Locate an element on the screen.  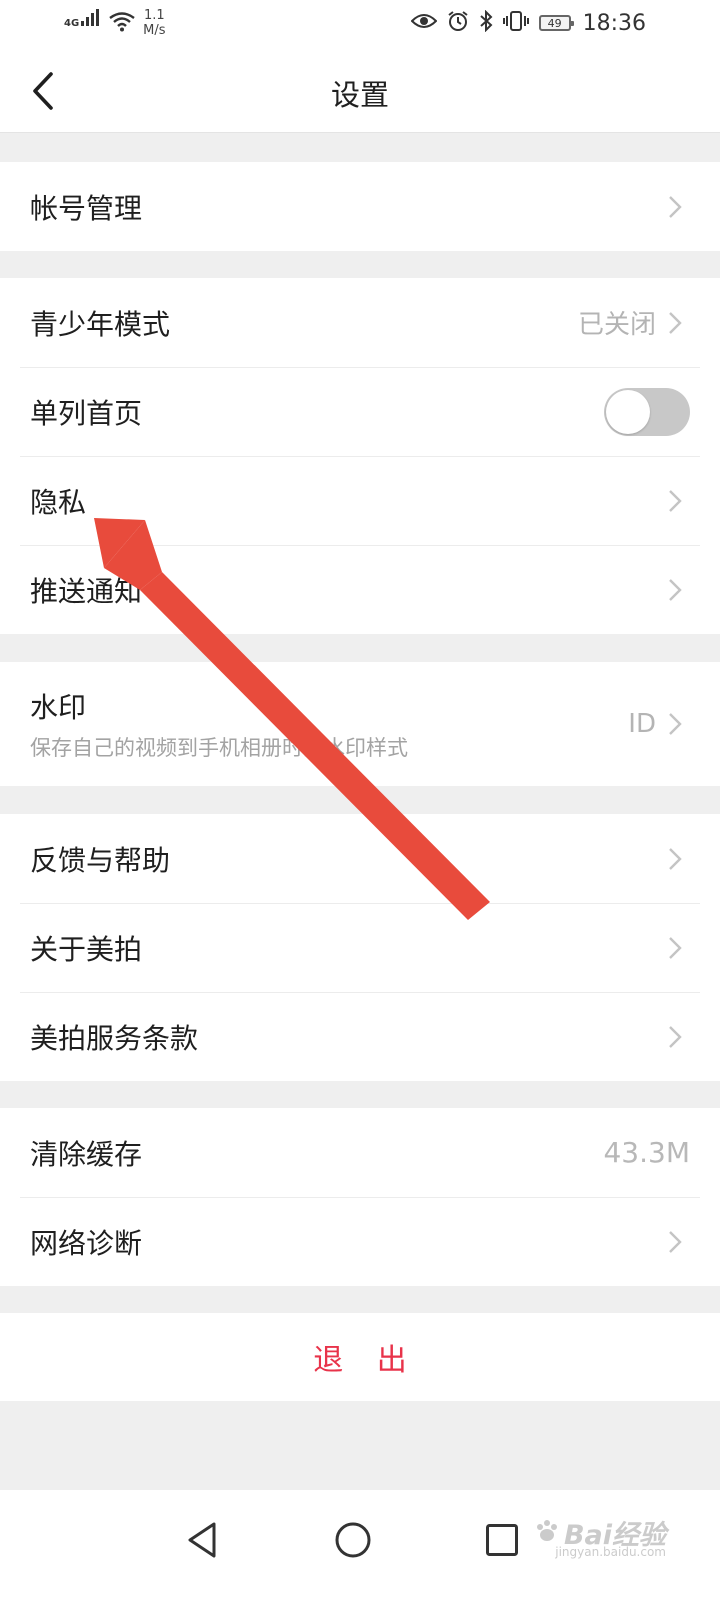
bluetooth-icon is located at coordinates (486, 22).